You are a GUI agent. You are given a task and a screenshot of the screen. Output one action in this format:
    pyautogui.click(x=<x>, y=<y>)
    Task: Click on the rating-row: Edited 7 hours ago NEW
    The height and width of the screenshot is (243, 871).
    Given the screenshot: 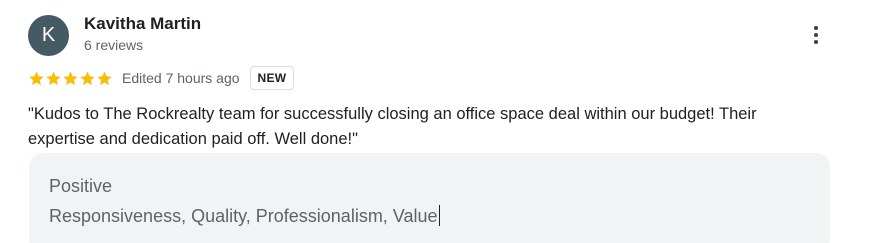 What is the action you would take?
    pyautogui.click(x=161, y=78)
    